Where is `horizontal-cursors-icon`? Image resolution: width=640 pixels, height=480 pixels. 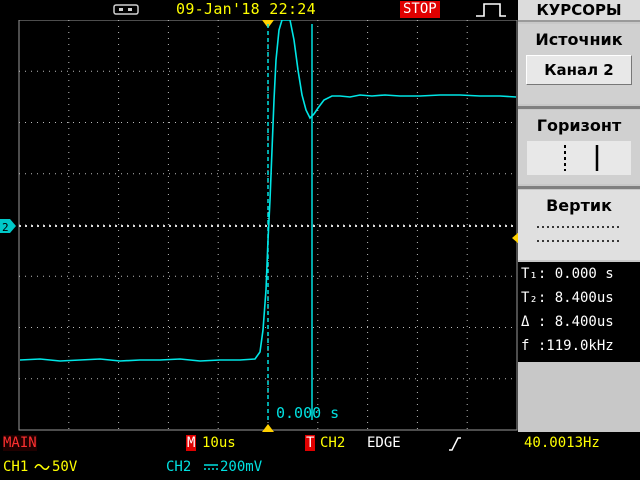 horizontal-cursors-icon is located at coordinates (579, 158).